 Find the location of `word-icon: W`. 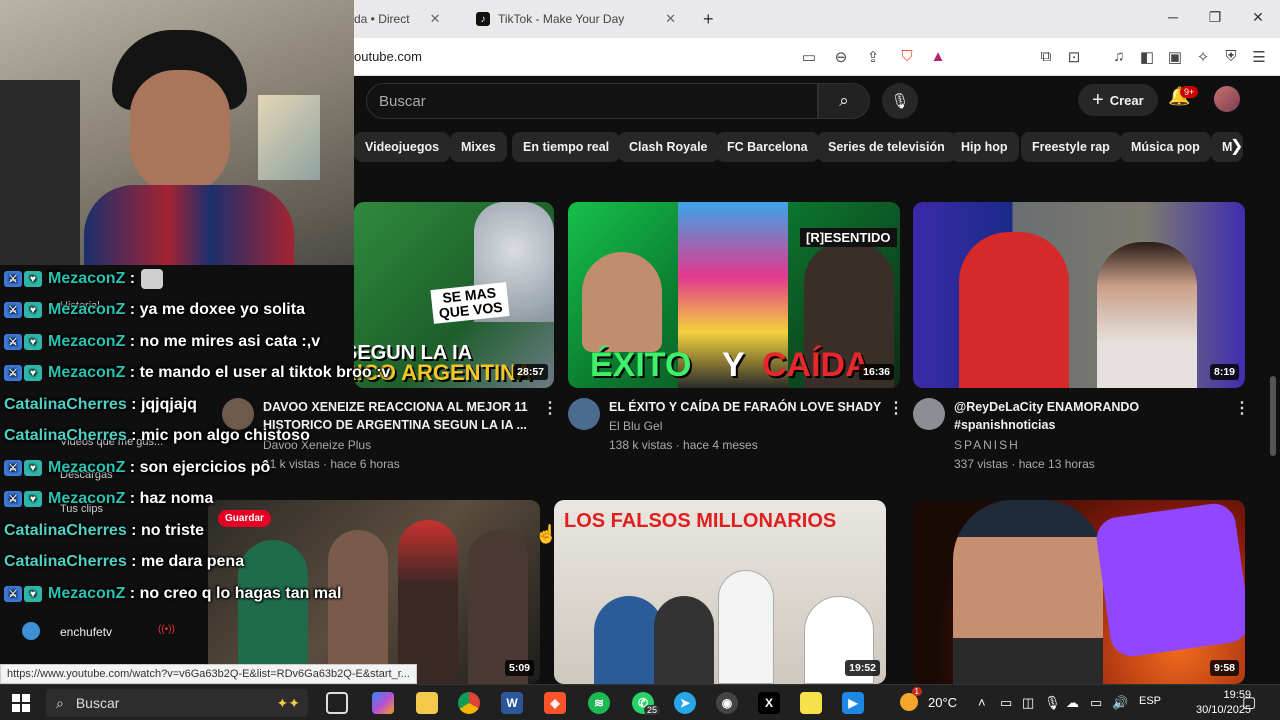

word-icon: W is located at coordinates (512, 703).